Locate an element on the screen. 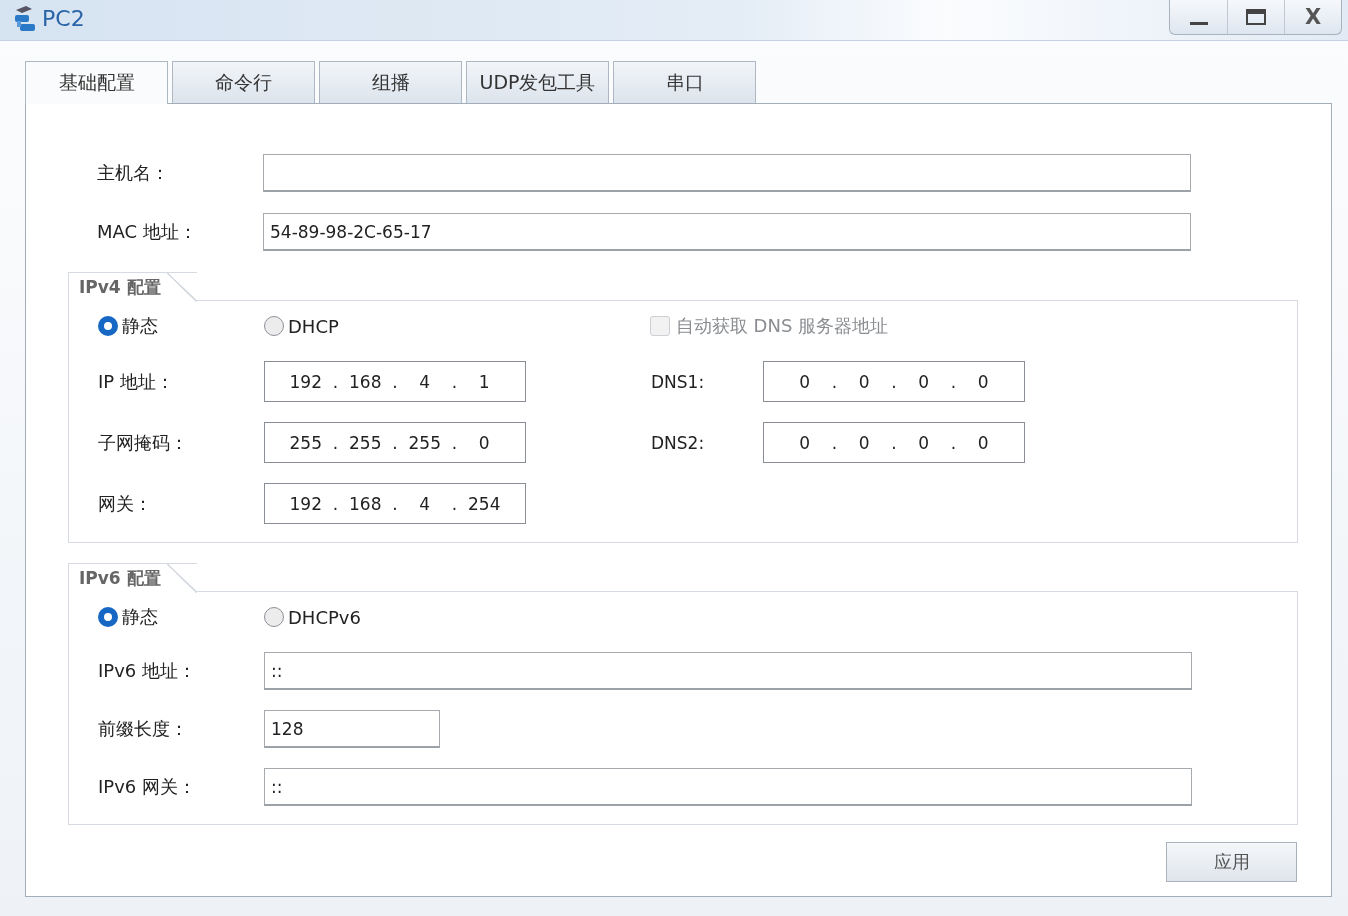 The width and height of the screenshot is (1348, 916). window-title: PC2 is located at coordinates (63, 18).